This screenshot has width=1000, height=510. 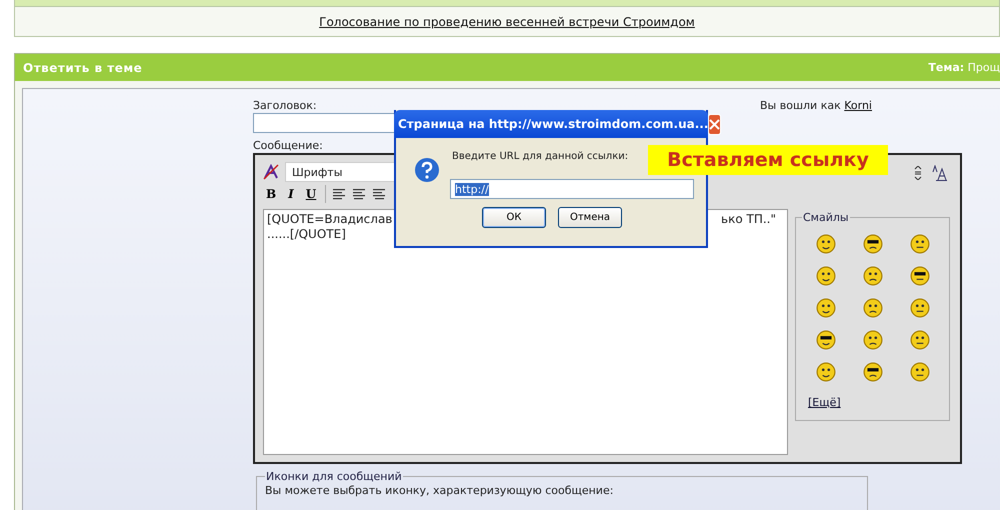 I want to click on message-label: Сообщение:, so click(x=288, y=145).